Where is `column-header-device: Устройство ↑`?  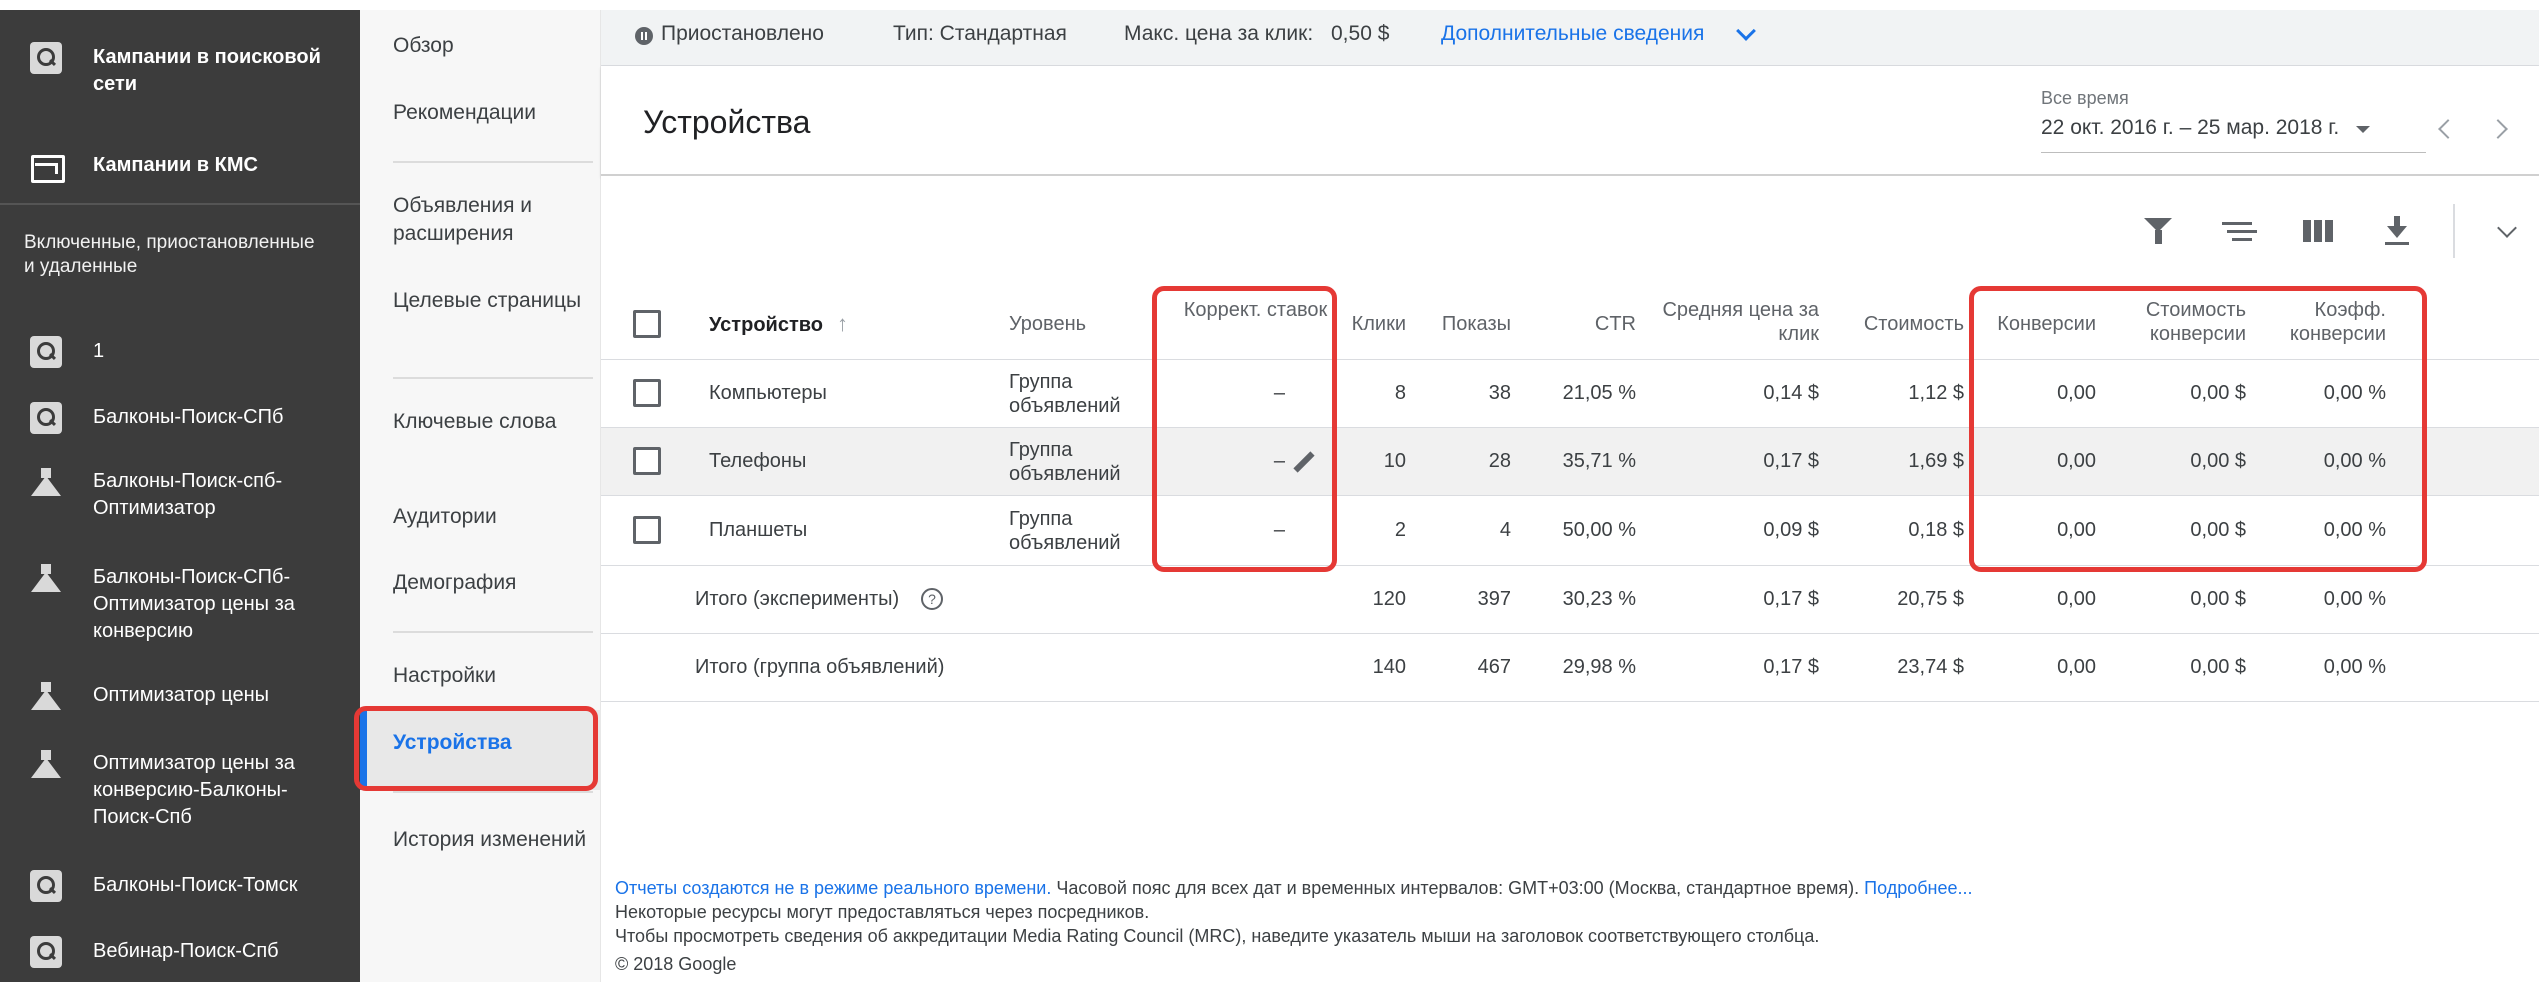
column-header-device: Устройство ↑ is located at coordinates (778, 324).